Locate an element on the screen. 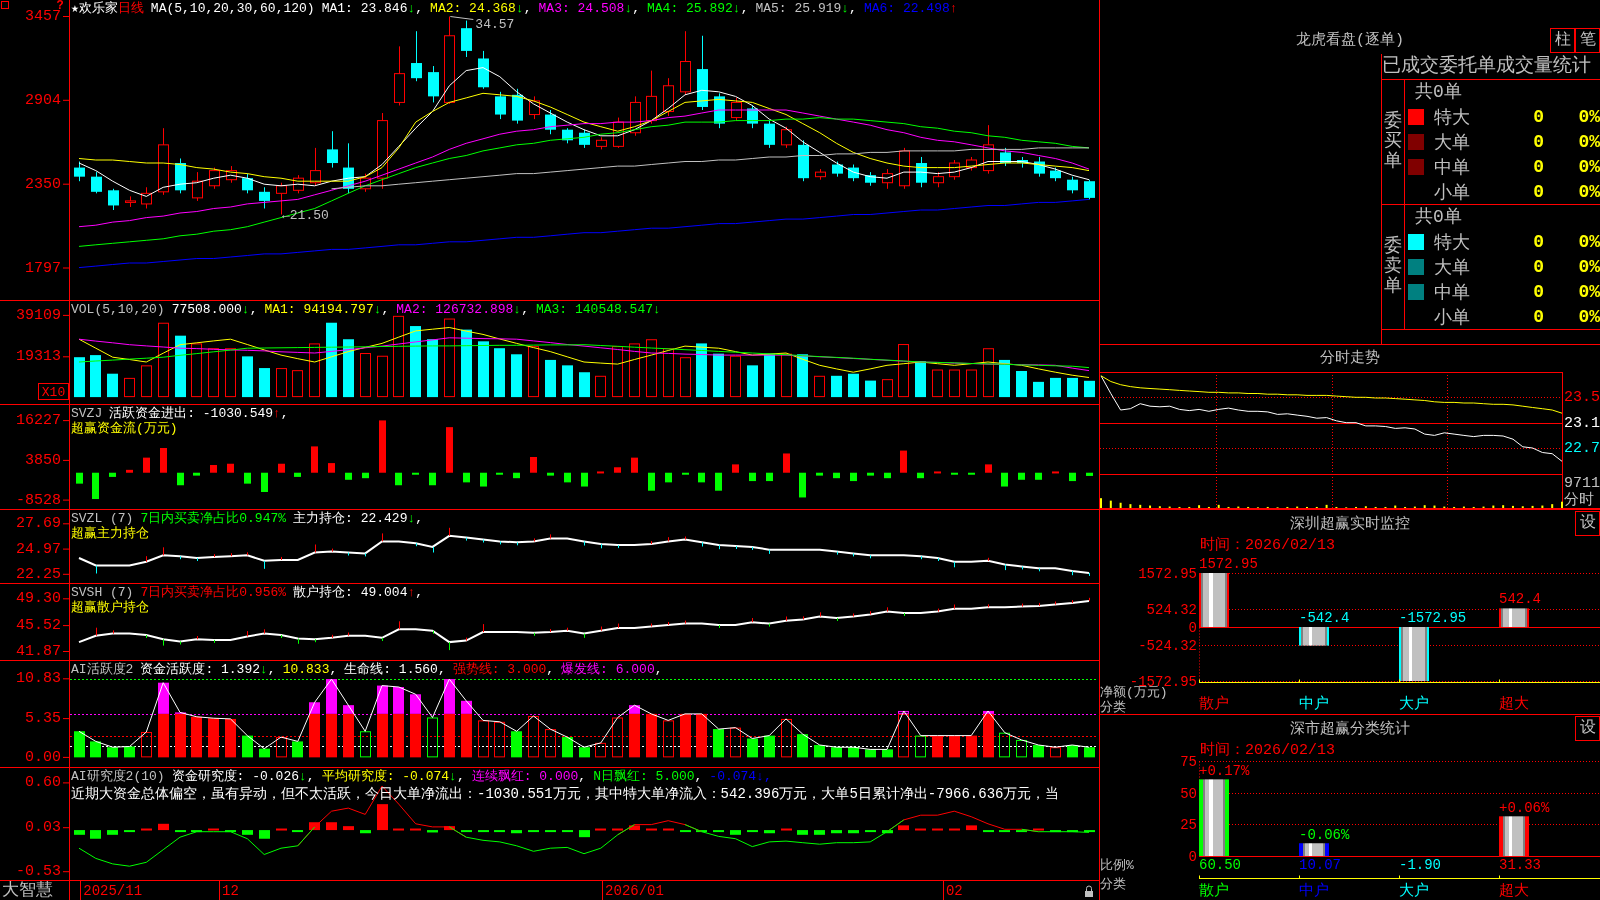  view-toggle-button: 笔 is located at coordinates (1587, 40).